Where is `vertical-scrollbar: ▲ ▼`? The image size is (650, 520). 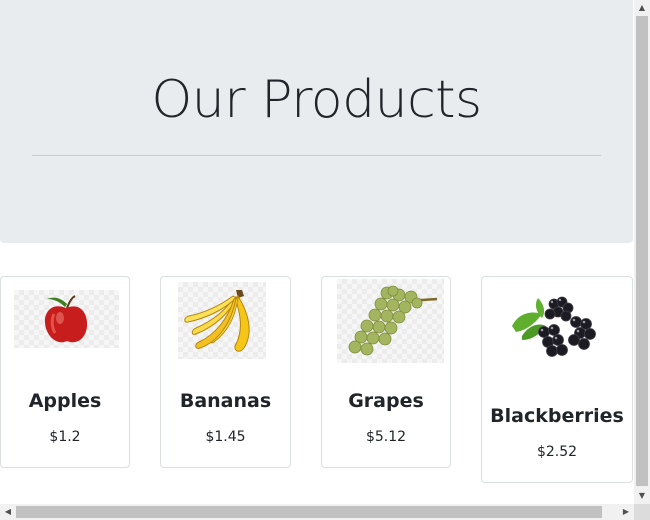
vertical-scrollbar: ▲ ▼ is located at coordinates (642, 252).